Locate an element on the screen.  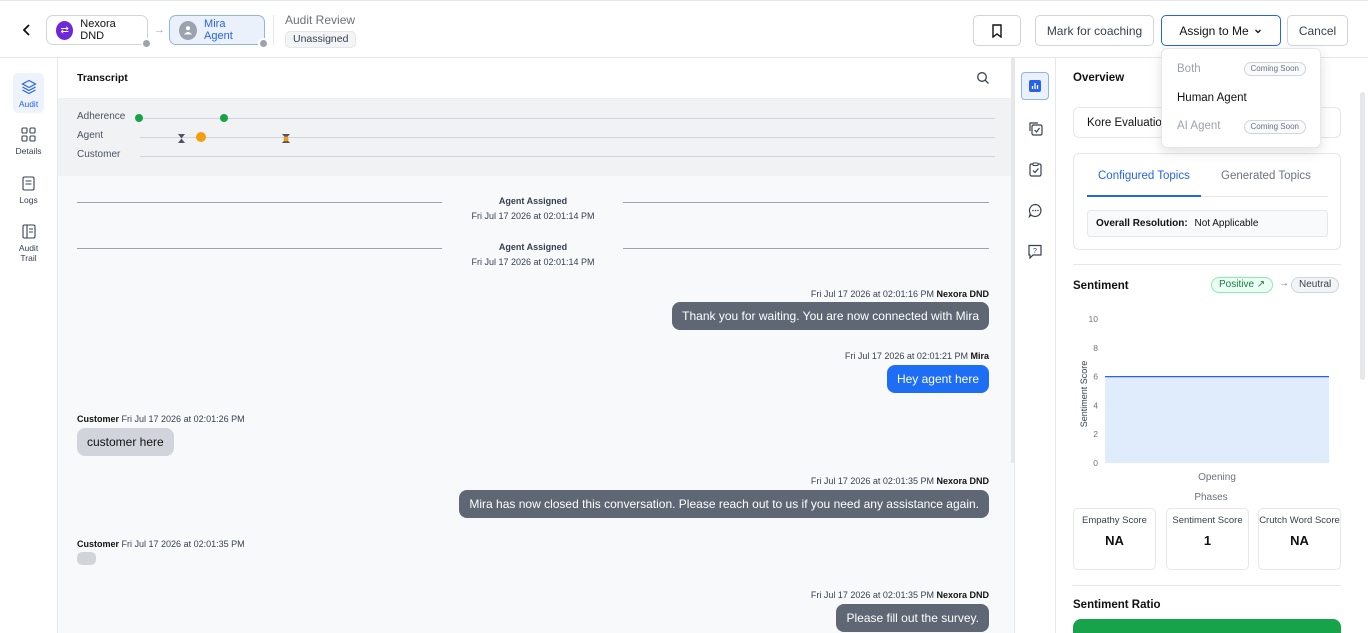
empathy-score-card: Empathy Score NA is located at coordinates (1114, 539).